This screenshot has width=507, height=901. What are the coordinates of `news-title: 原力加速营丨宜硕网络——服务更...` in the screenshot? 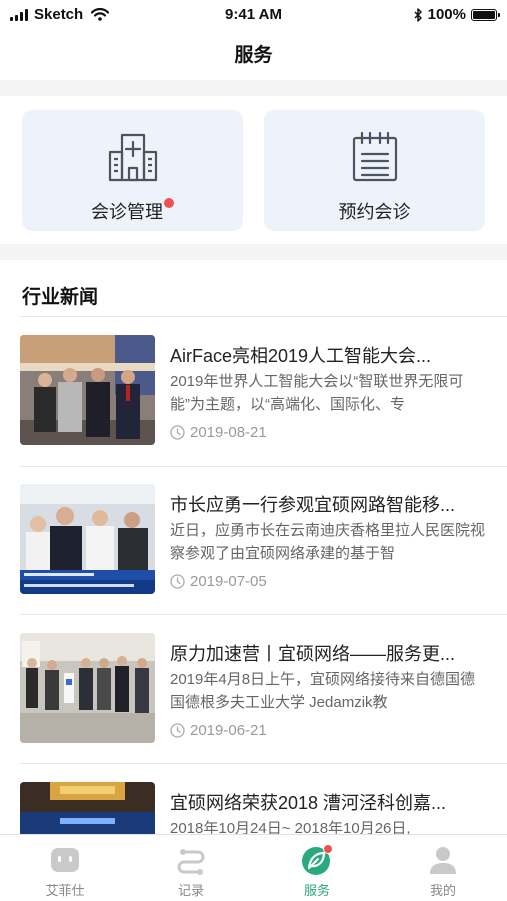 It's located at (313, 654).